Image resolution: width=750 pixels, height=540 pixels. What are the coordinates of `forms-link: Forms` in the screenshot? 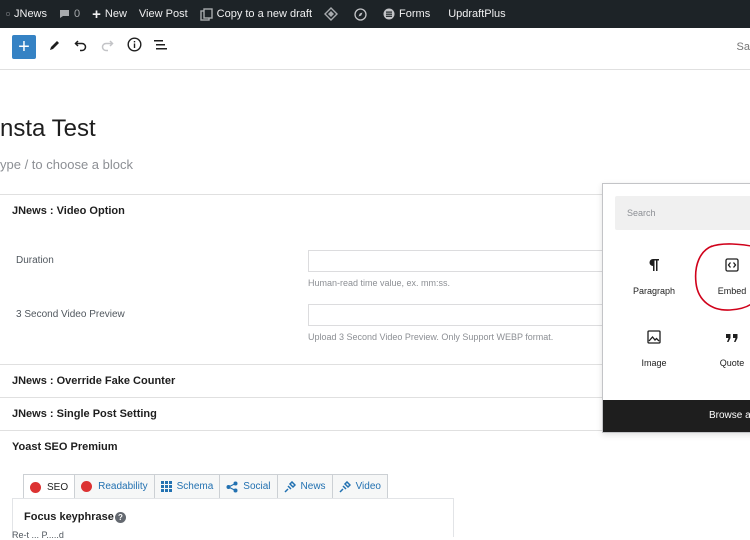 It's located at (406, 14).